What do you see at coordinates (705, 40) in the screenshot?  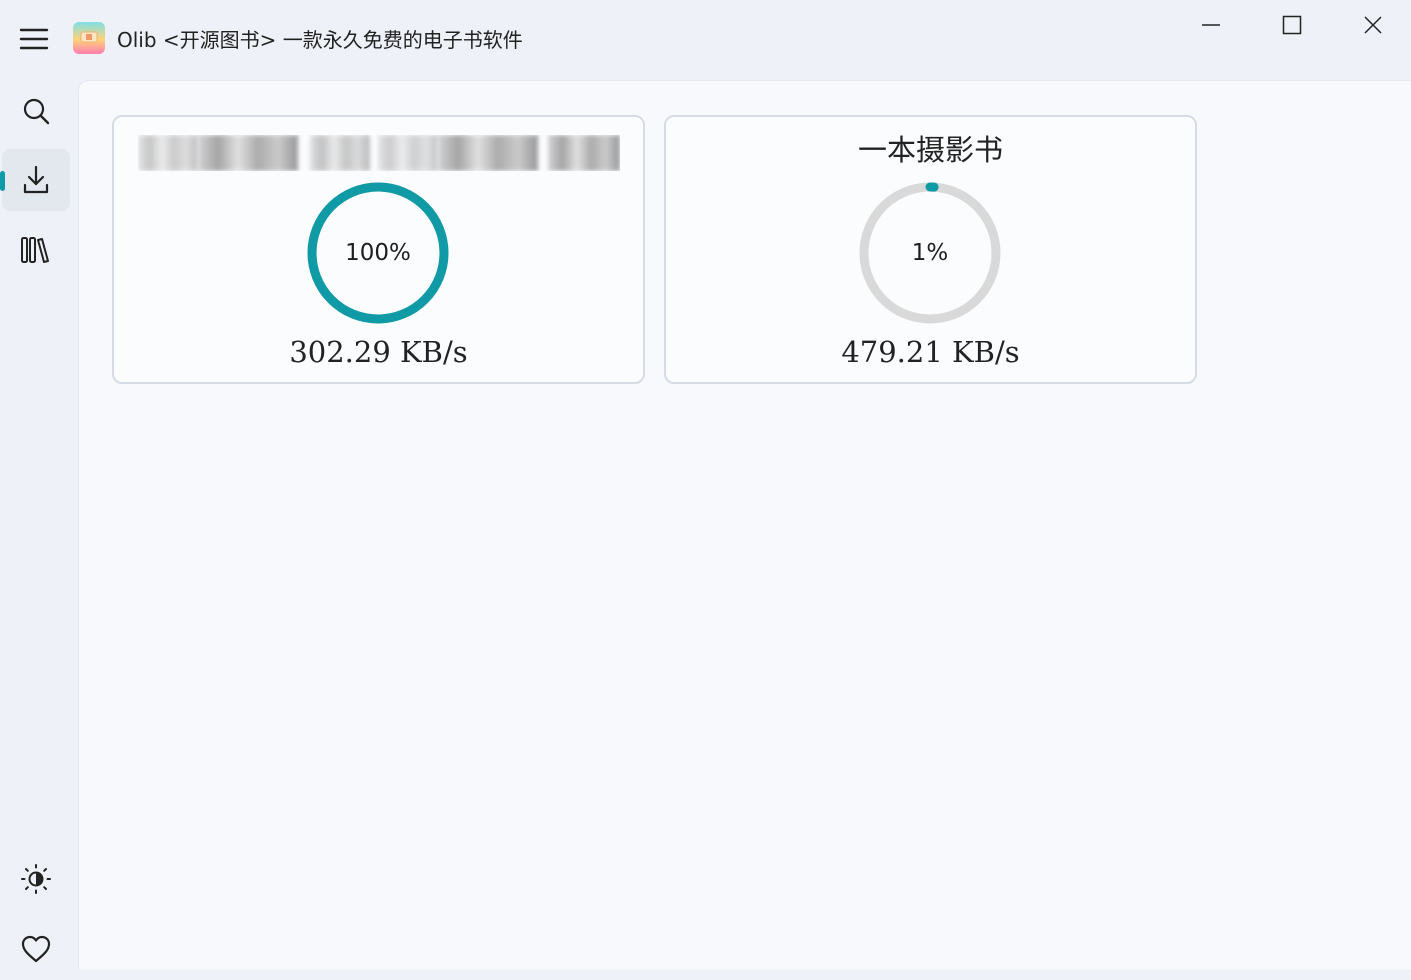 I see `title-bar: Olib <开源图书> 一款永久免费的电子书软件` at bounding box center [705, 40].